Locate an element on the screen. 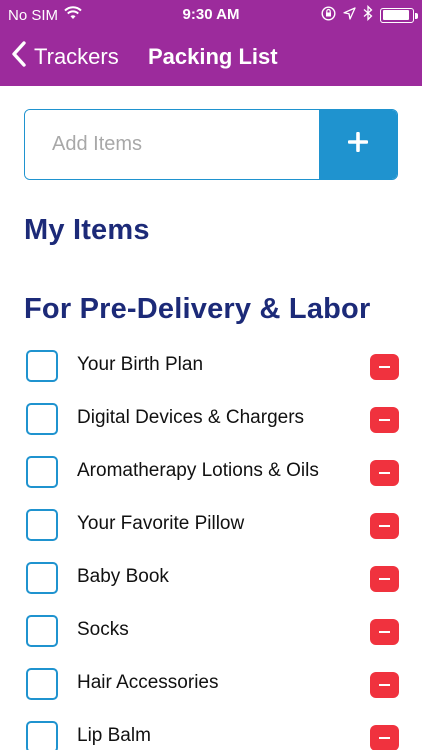 The width and height of the screenshot is (422, 750). plus-icon is located at coordinates (358, 144).